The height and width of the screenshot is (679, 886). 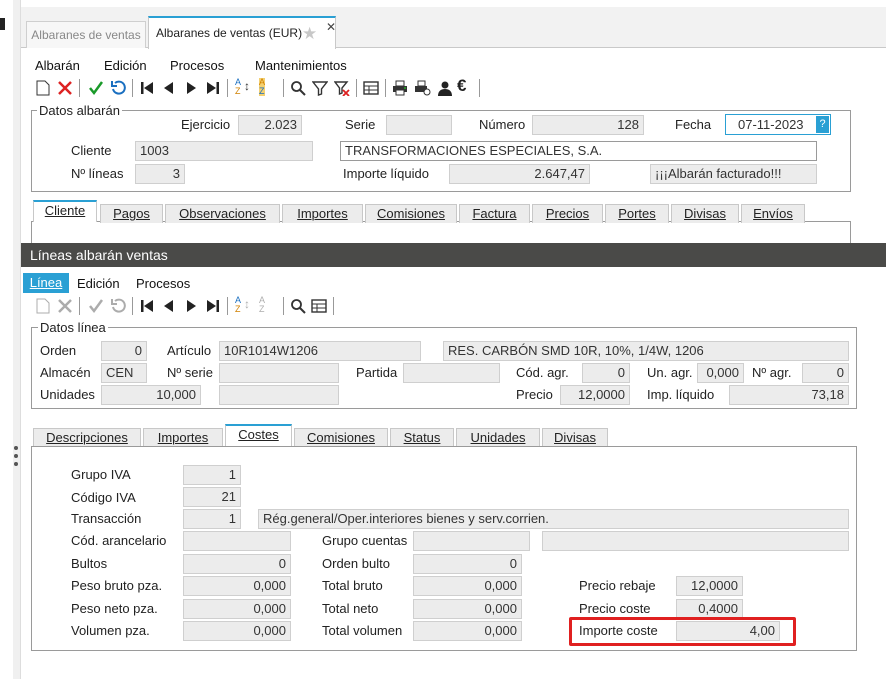 I want to click on lines-menu-edicion: Edición, so click(x=98, y=284).